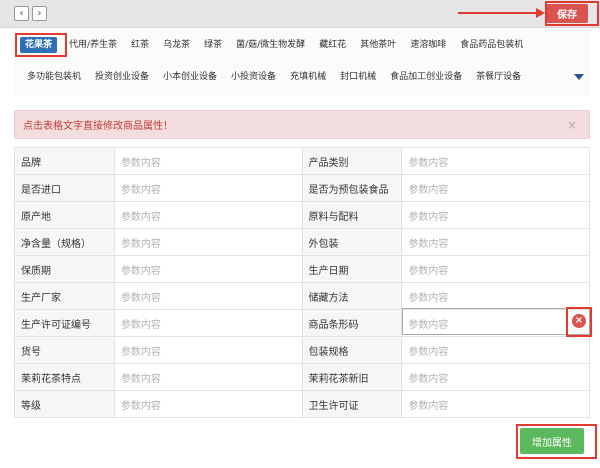  I want to click on table-row: 茉莉花茶特点 参数内容 茉莉花茶新旧 参数内容, so click(302, 377).